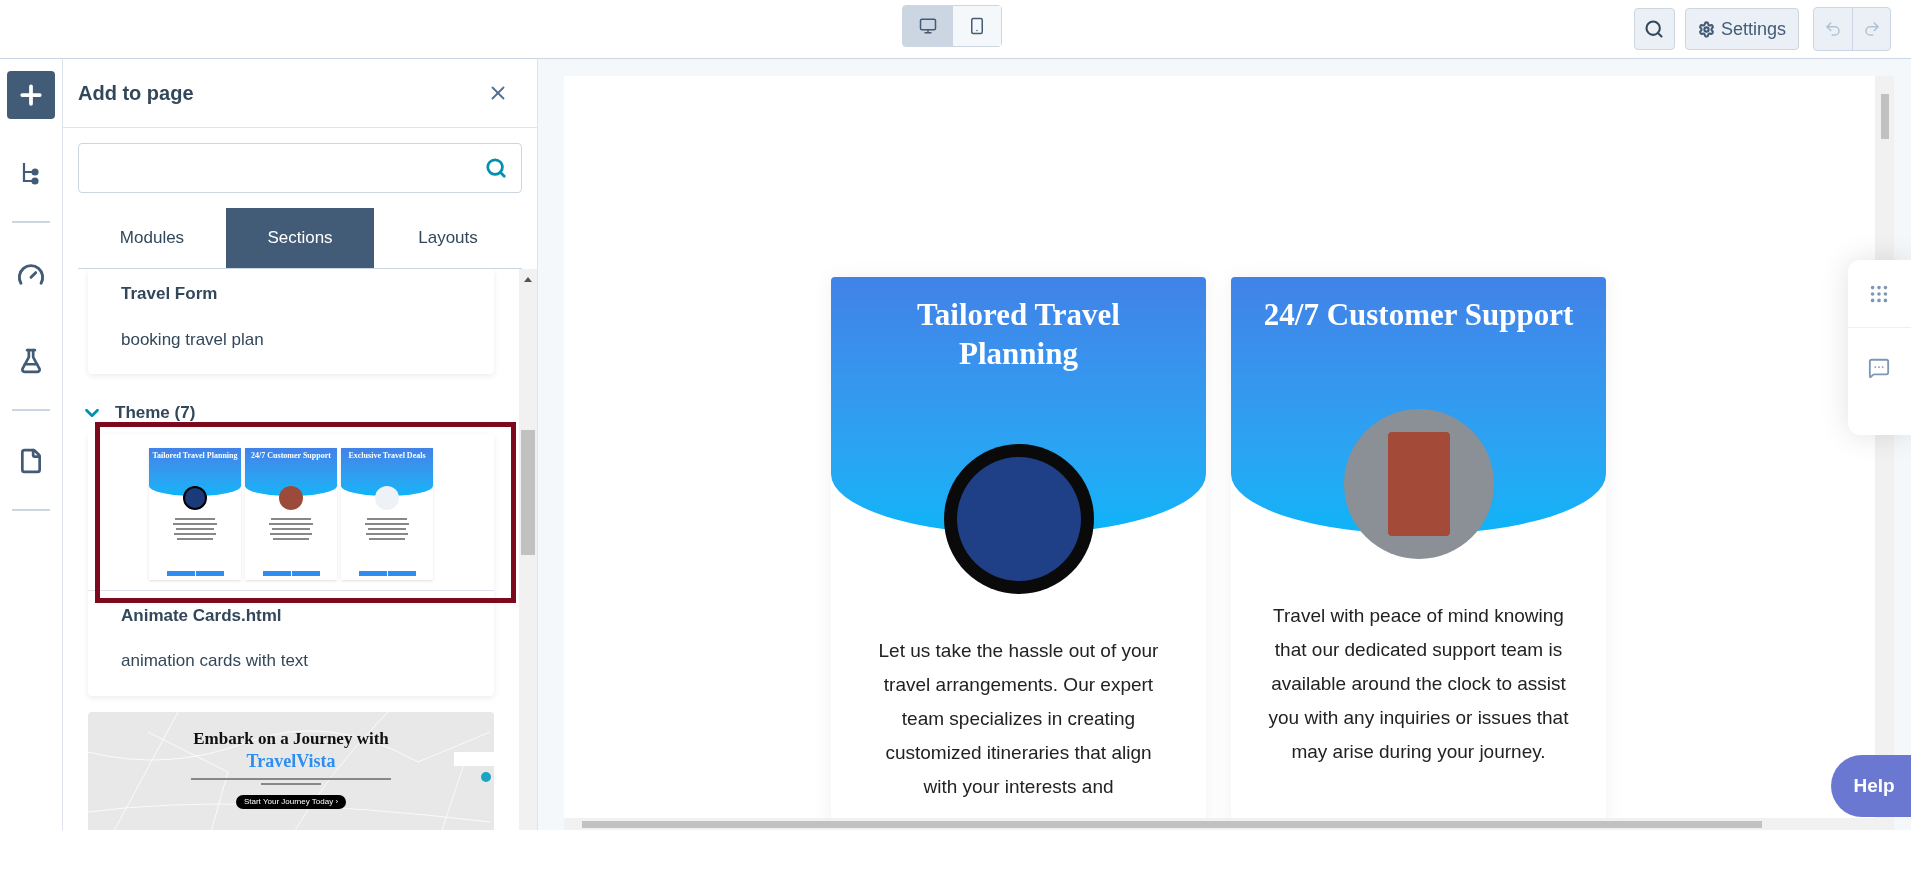 The image size is (1911, 890). I want to click on section-description: animation cards with text, so click(215, 661).